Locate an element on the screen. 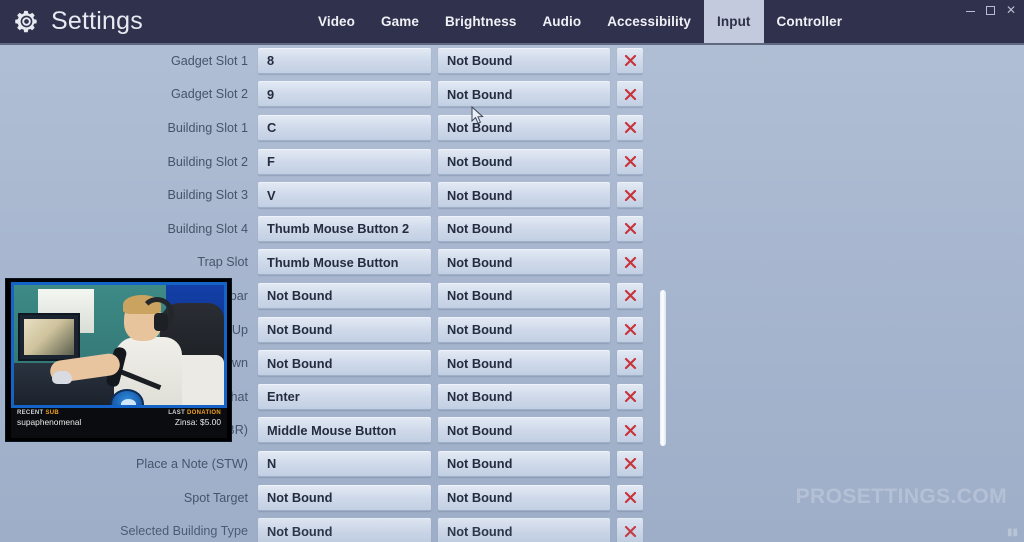 The height and width of the screenshot is (542, 1024). tab-audio: Audio is located at coordinates (561, 21).